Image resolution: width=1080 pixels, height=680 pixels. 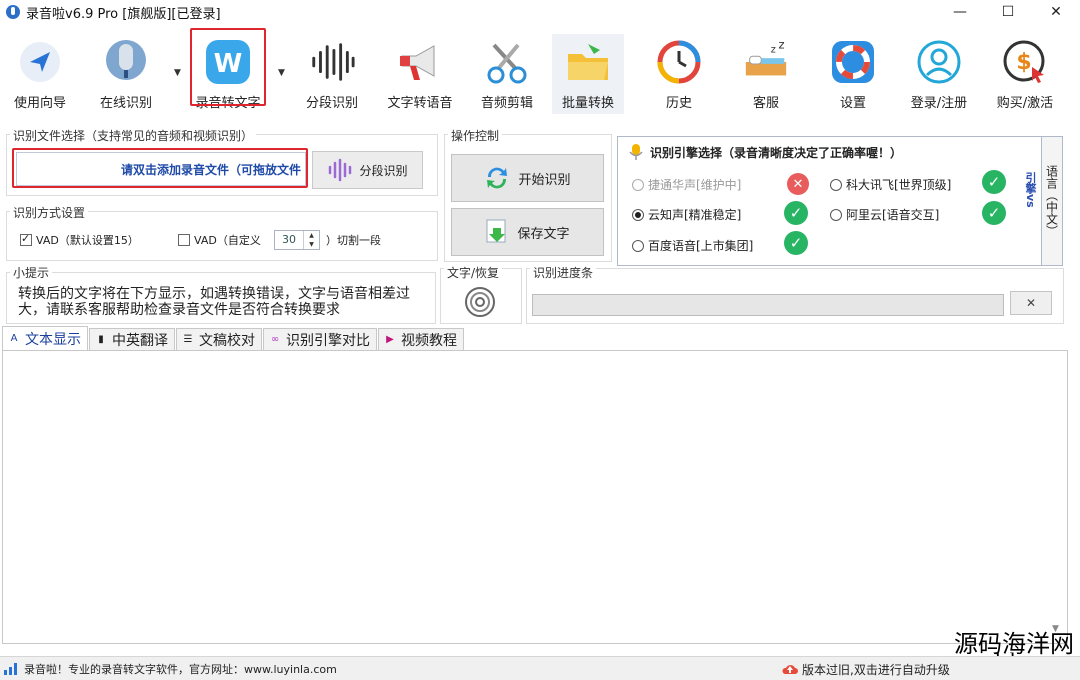 I want to click on engine-title: 识别引擎选择（录音清晰度决定了正确率喔！）, so click(x=765, y=152).